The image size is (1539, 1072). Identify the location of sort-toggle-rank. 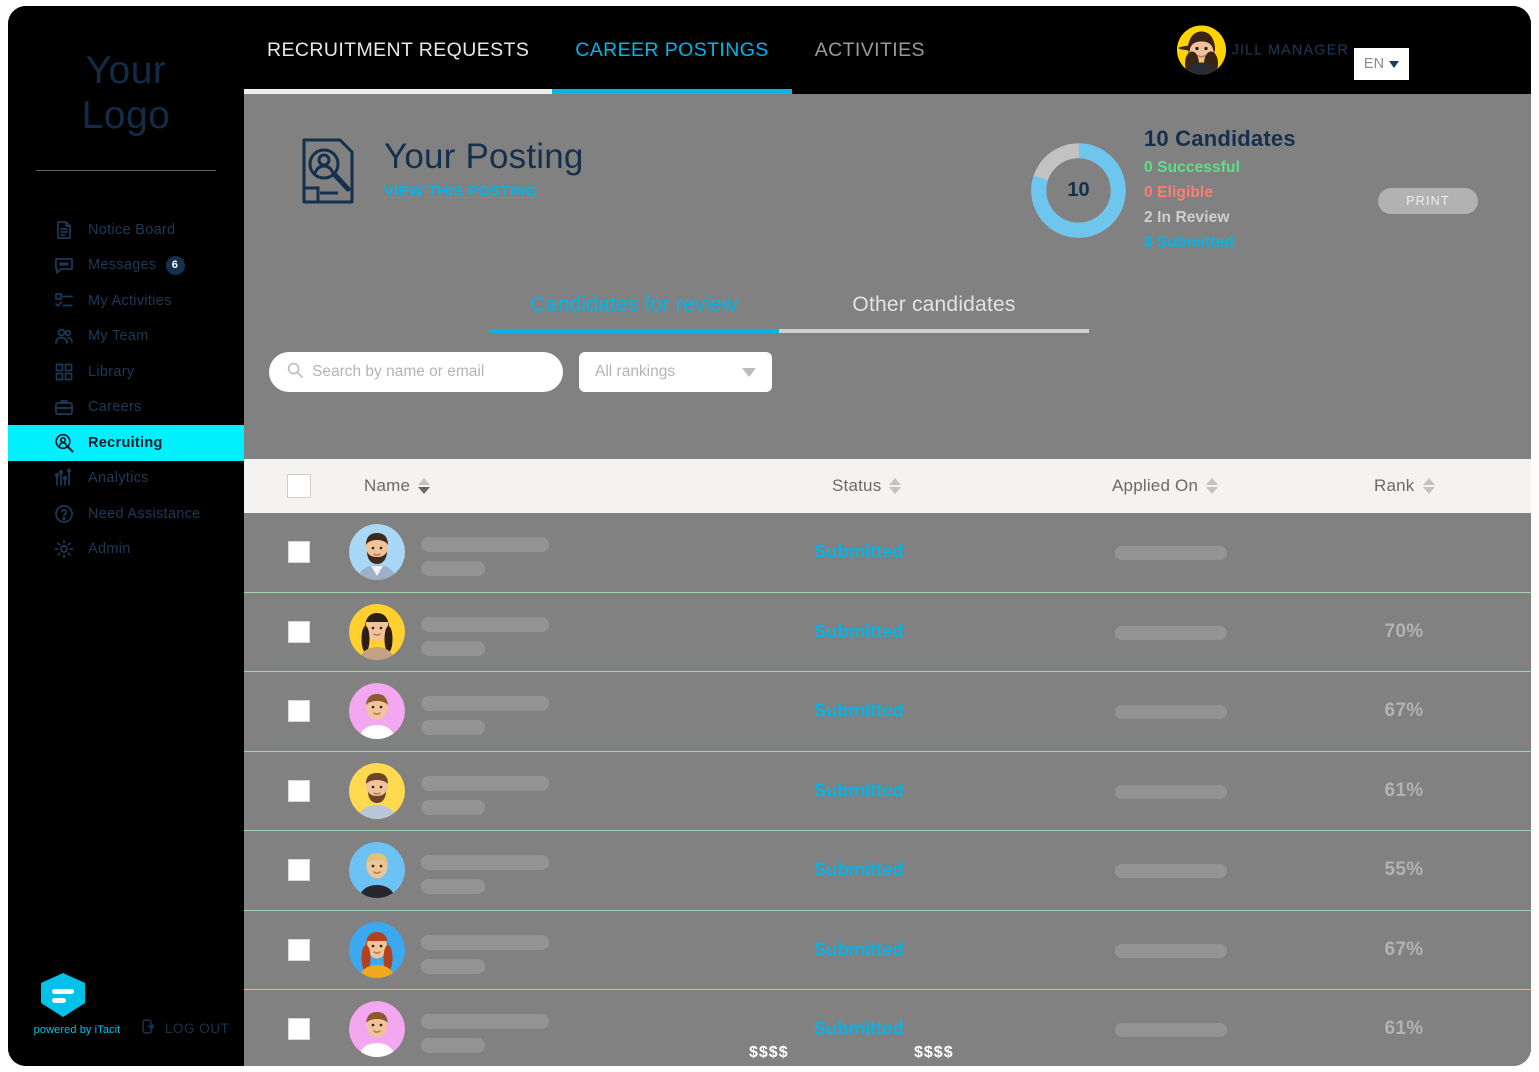
(1428, 486).